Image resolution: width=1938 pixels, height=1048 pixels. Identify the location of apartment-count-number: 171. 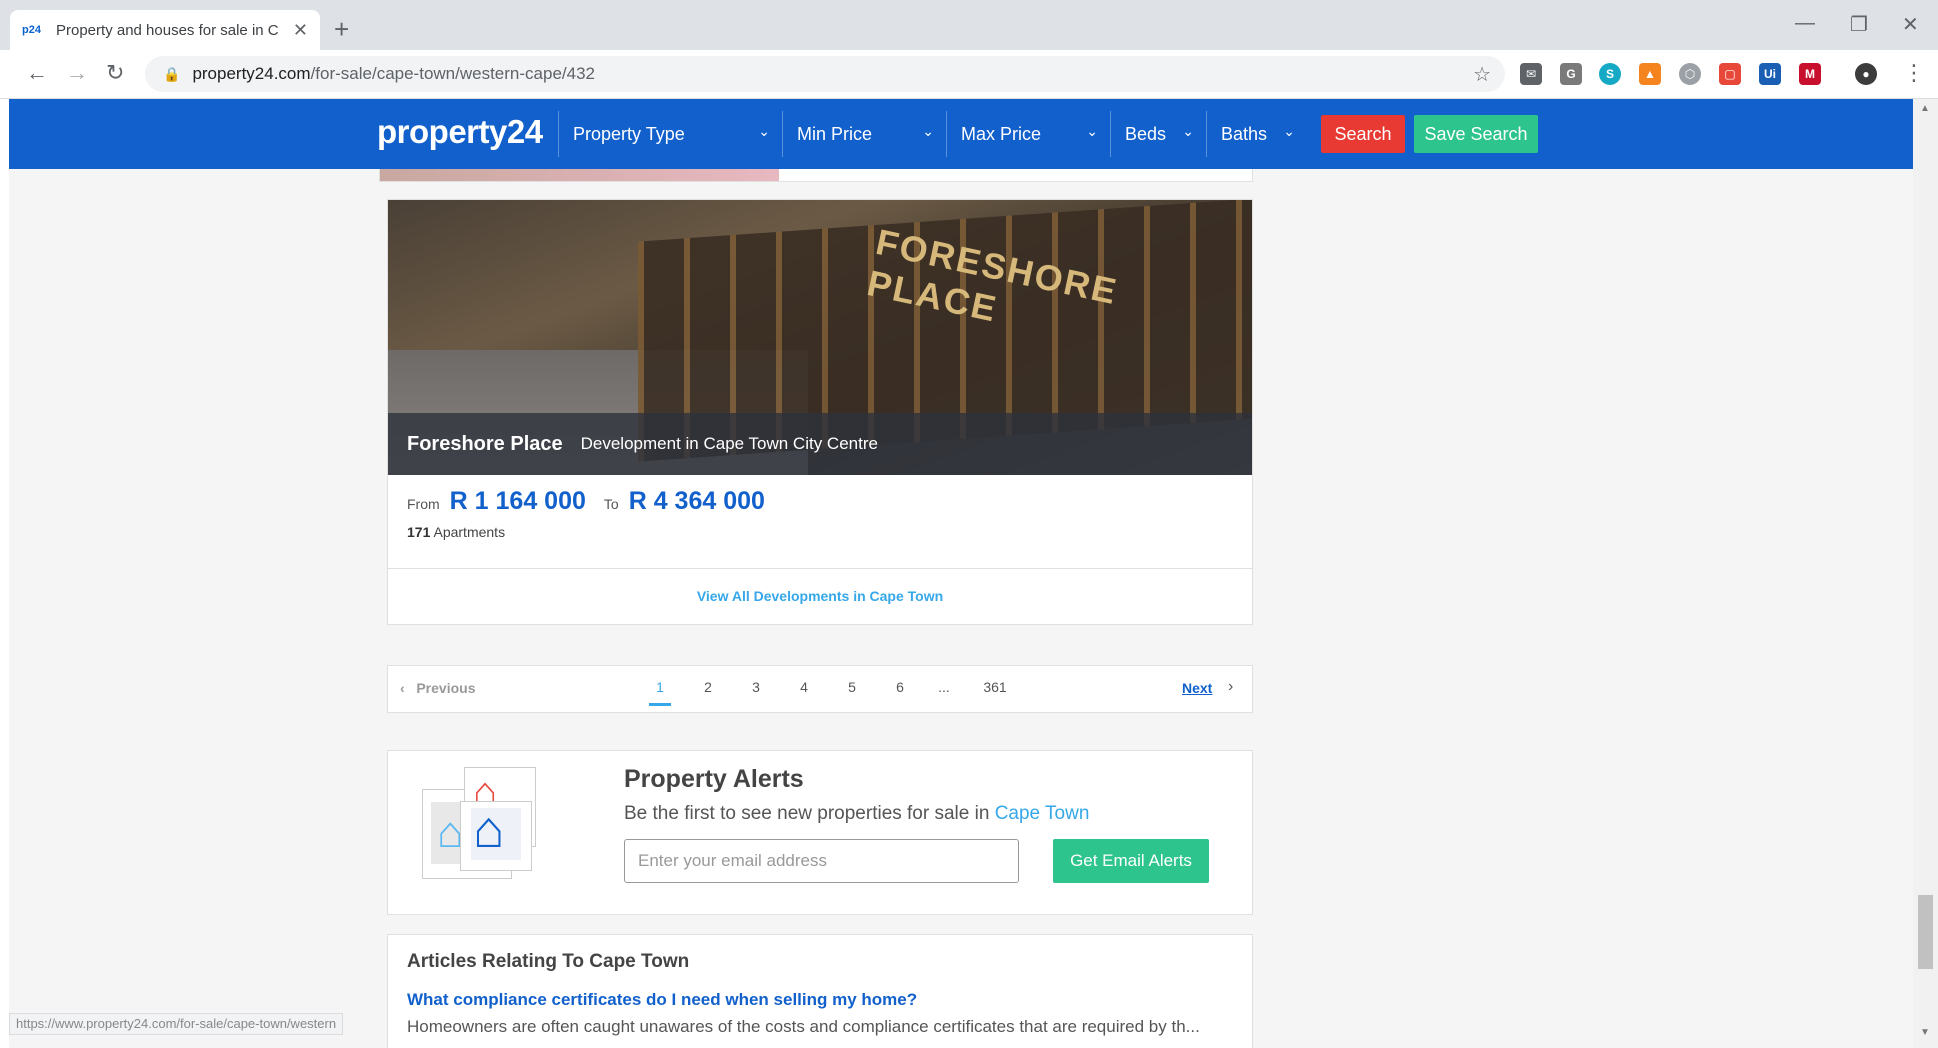
(419, 532).